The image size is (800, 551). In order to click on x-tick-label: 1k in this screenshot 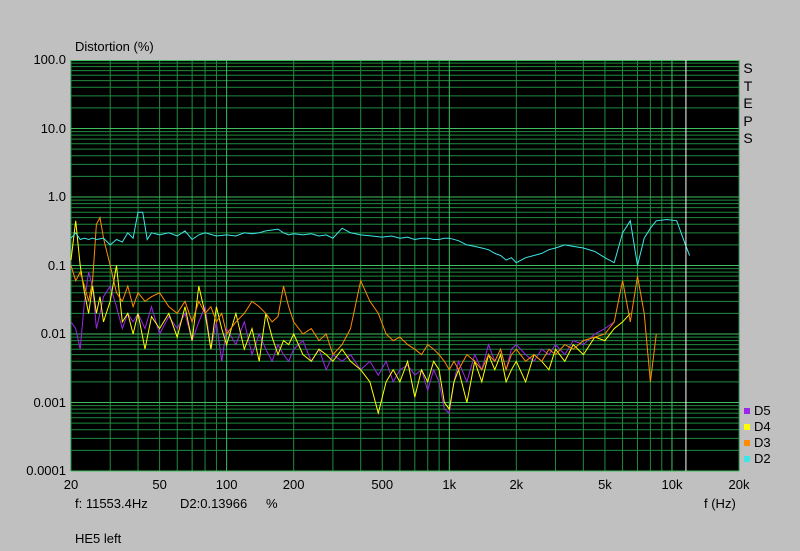, I will do `click(449, 484)`.